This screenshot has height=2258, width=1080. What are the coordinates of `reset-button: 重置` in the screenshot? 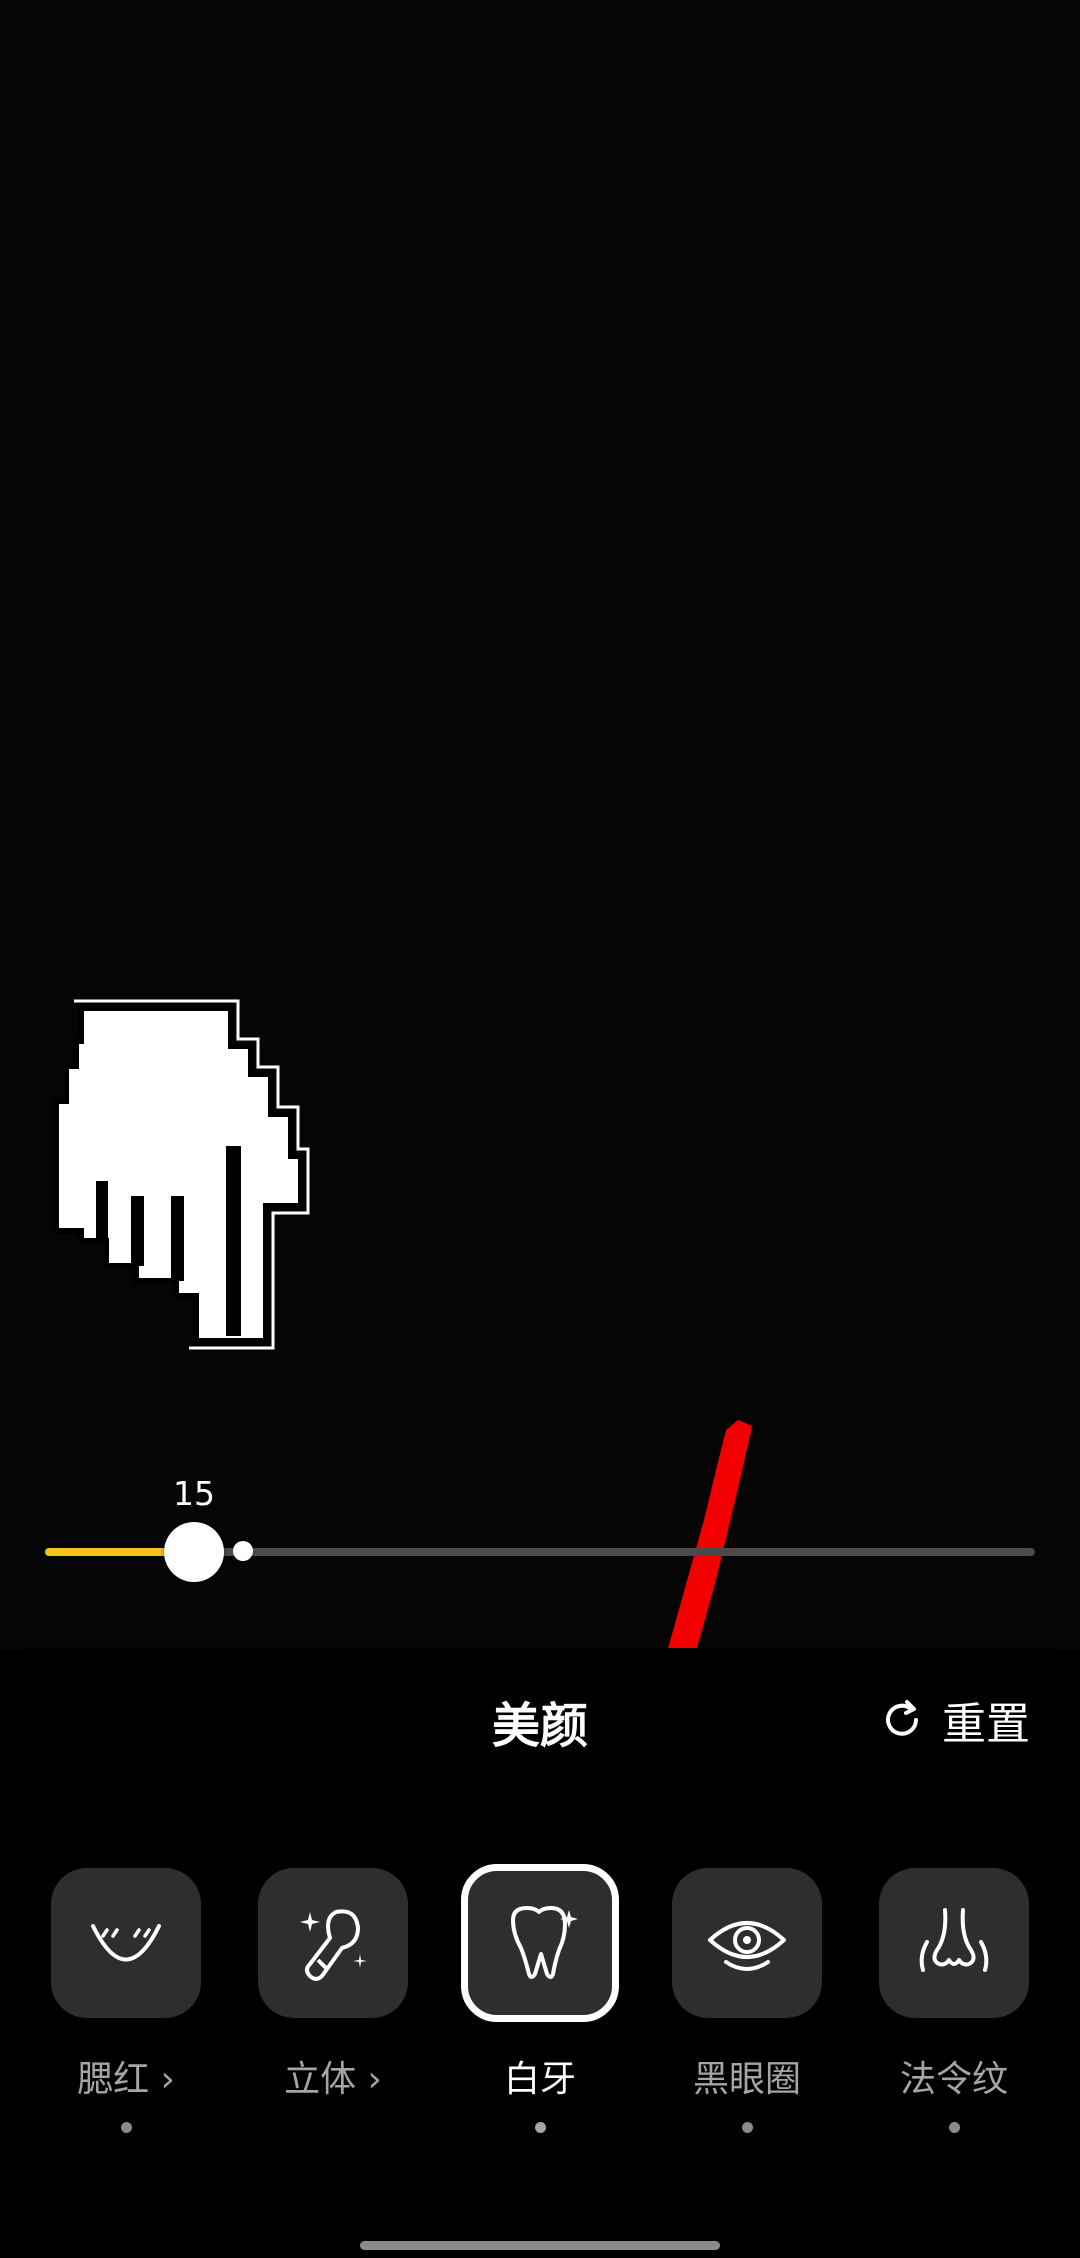 It's located at (955, 1720).